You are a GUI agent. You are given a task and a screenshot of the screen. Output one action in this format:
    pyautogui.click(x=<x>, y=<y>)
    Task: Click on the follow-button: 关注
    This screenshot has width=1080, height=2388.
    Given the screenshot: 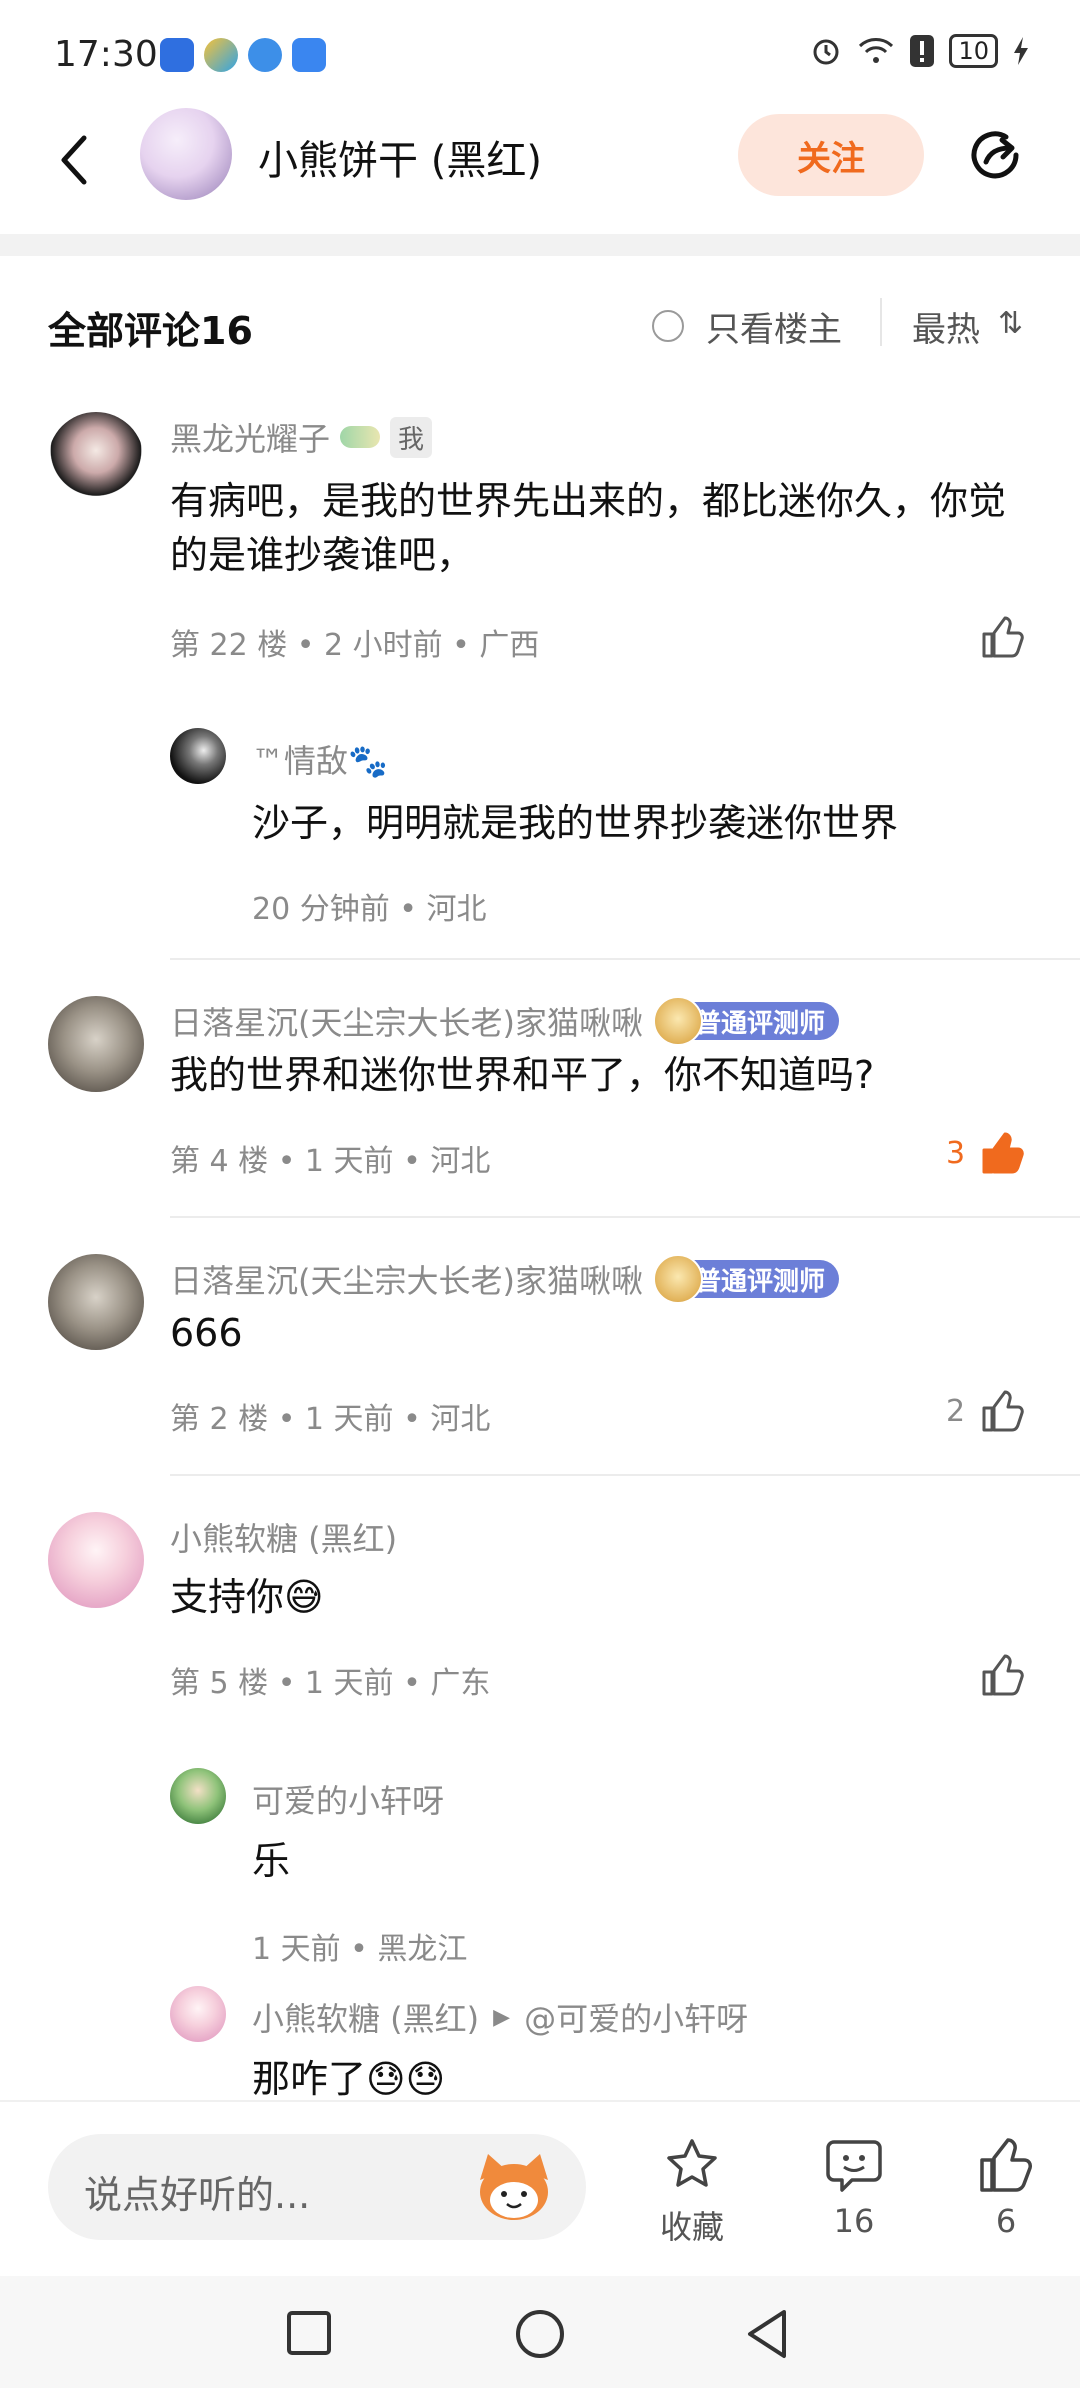 What is the action you would take?
    pyautogui.click(x=831, y=155)
    